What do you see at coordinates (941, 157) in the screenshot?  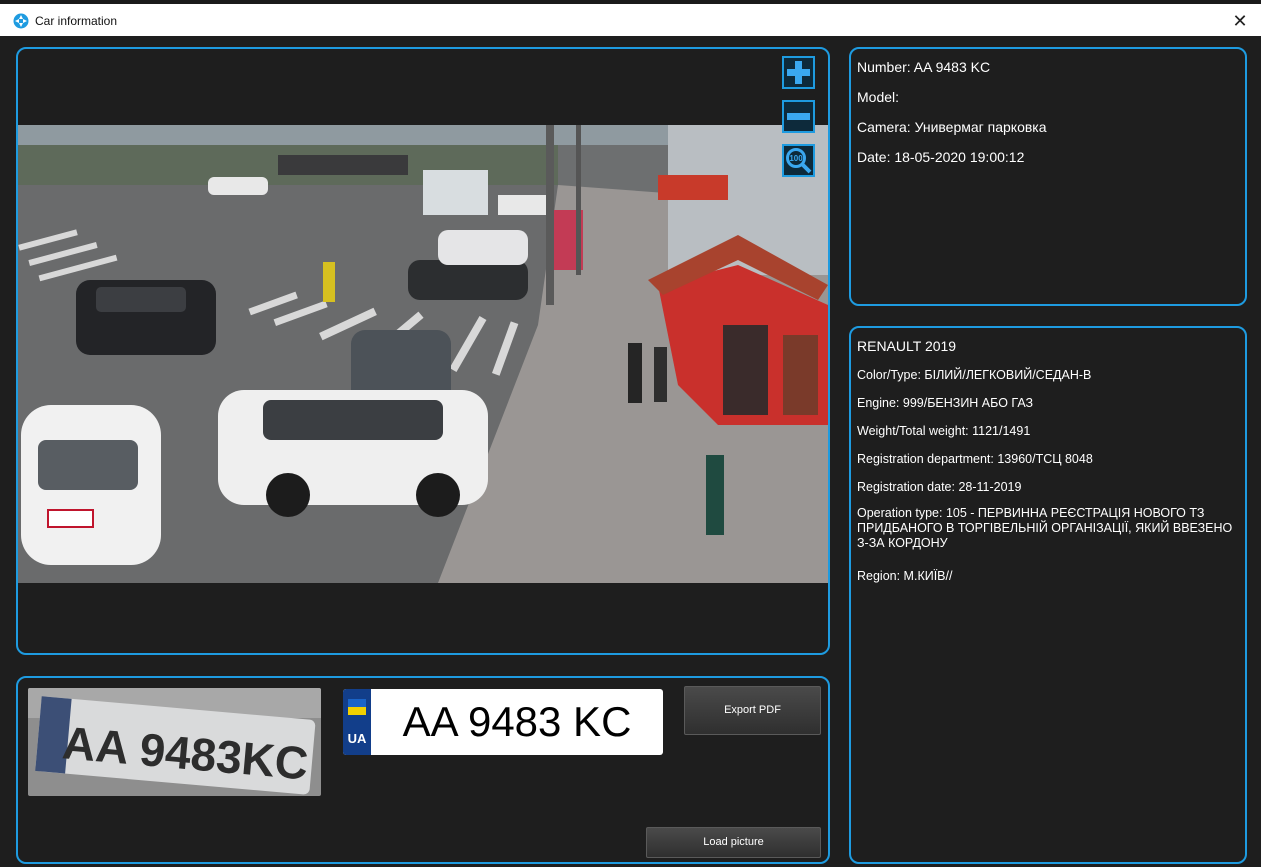 I see `date-info: Date: 18-05-2020 19:00:12` at bounding box center [941, 157].